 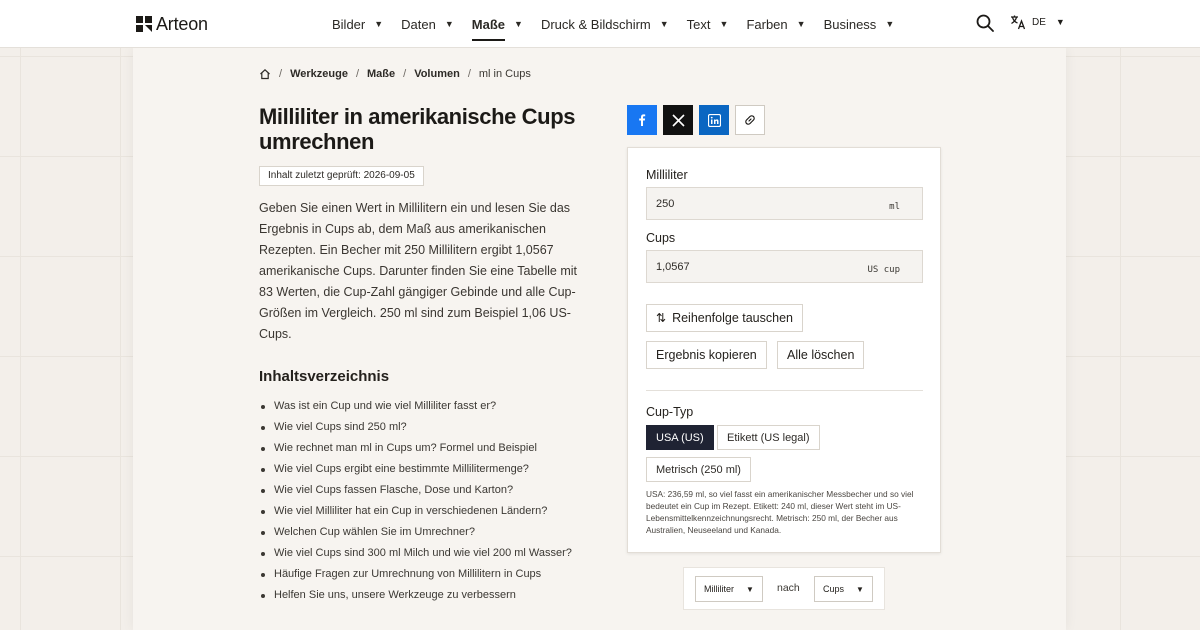 What do you see at coordinates (680, 437) in the screenshot?
I see `cup-type-us-button: USA (US)` at bounding box center [680, 437].